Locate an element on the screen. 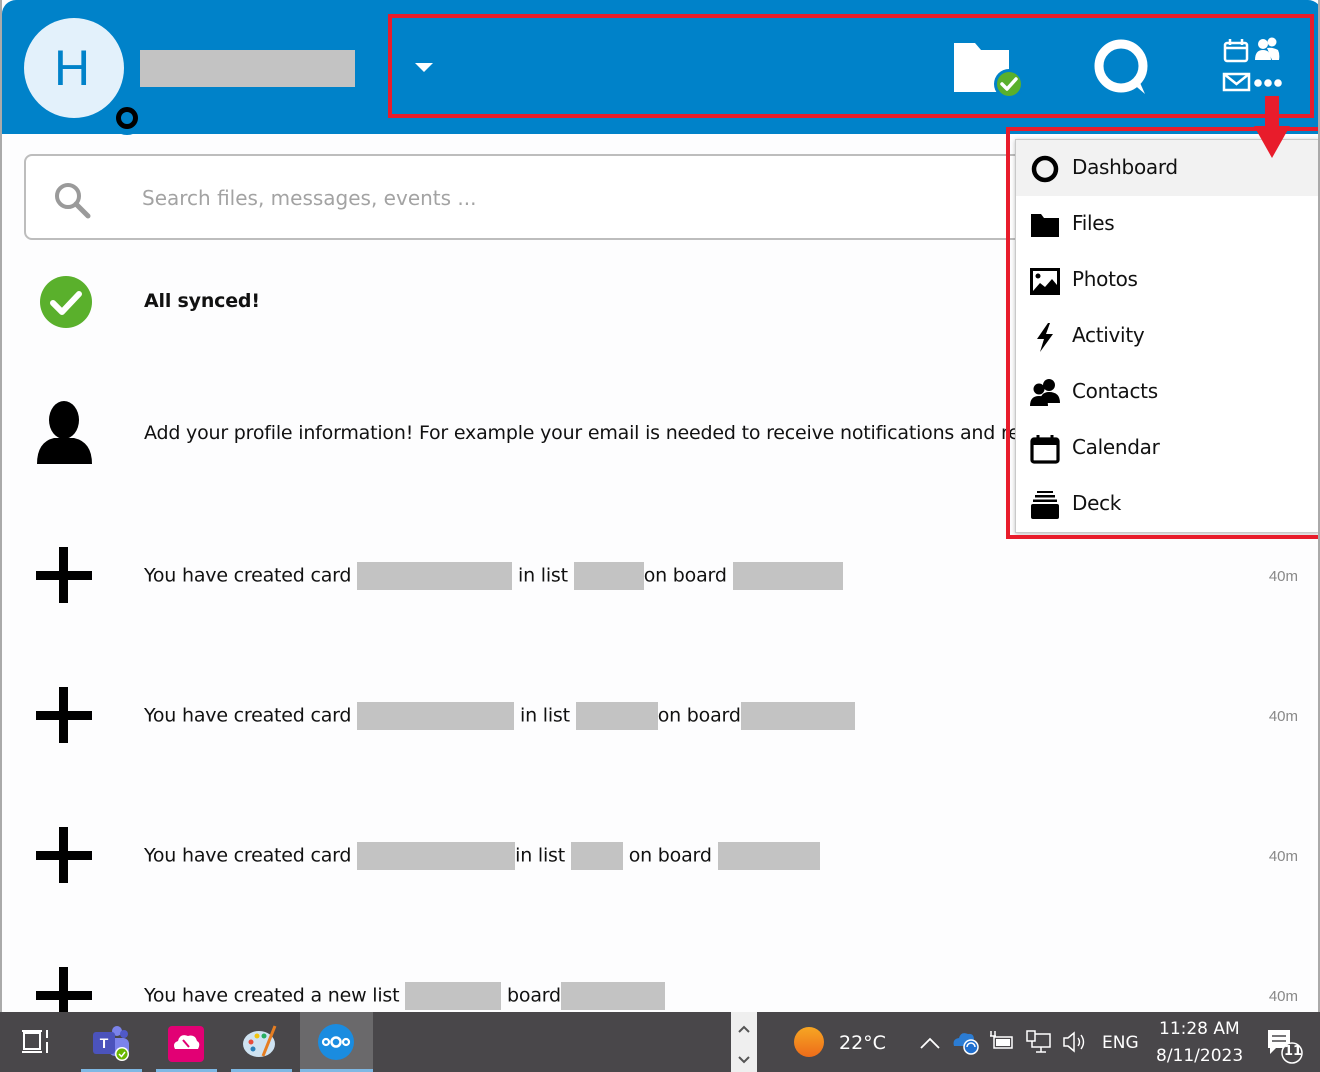 Image resolution: width=1320 pixels, height=1072 pixels. onedrive-tray is located at coordinates (966, 1042).